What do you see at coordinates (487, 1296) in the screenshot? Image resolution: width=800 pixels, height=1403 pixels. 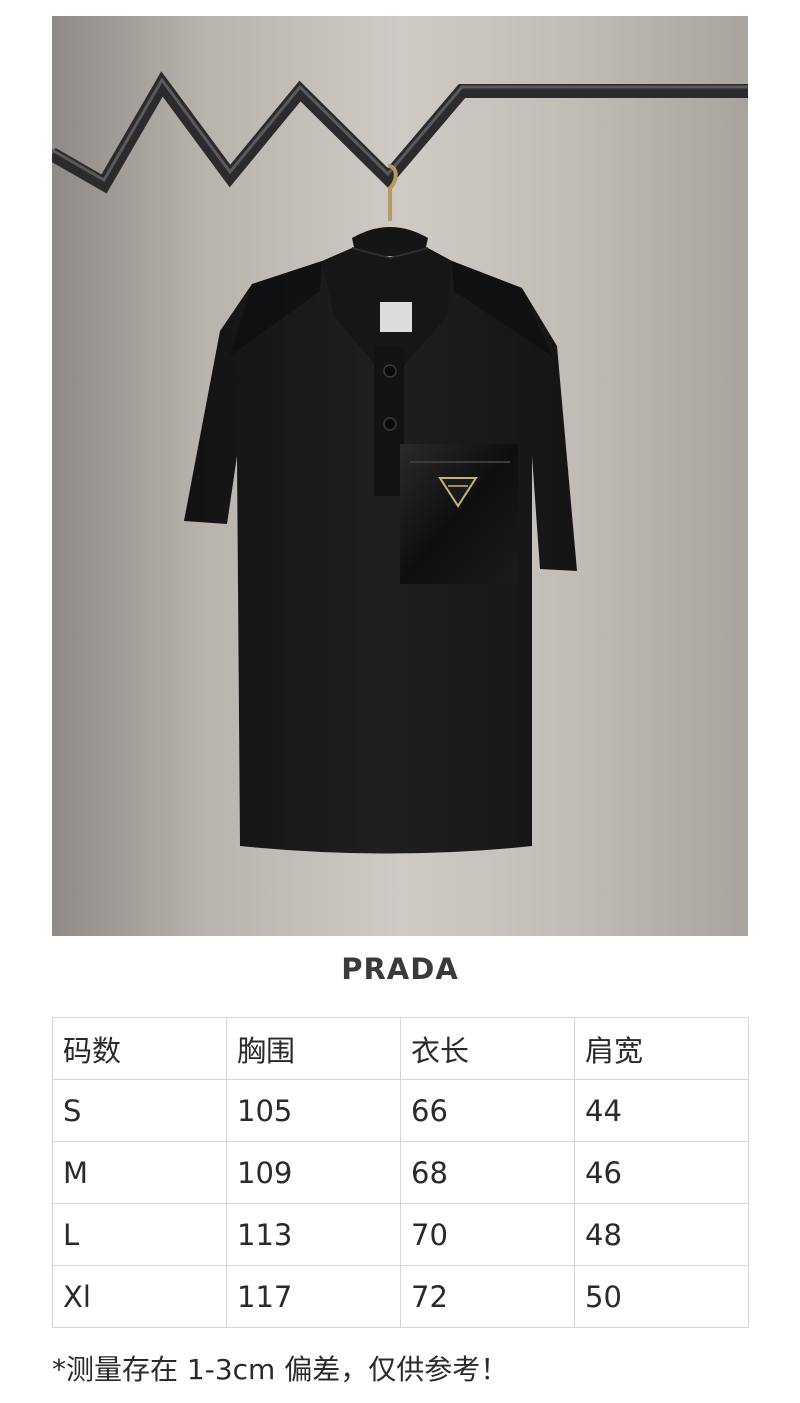 I see `table-cell: 72` at bounding box center [487, 1296].